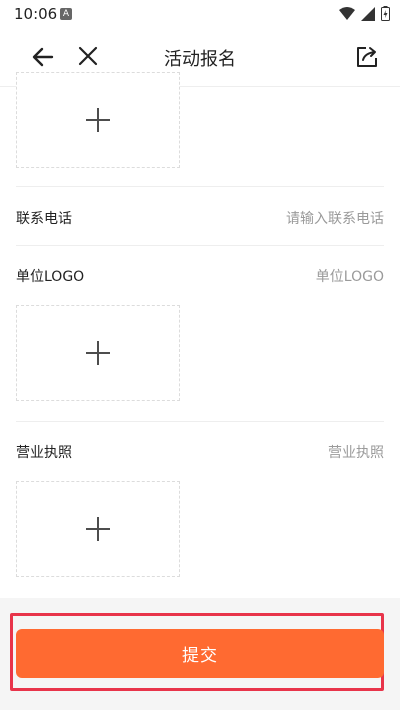  Describe the element at coordinates (200, 14) in the screenshot. I see `status-bar: 10:06 A` at that location.